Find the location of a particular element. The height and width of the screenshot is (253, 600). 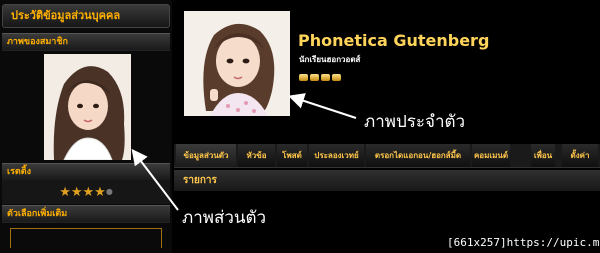

member-photo is located at coordinates (87, 107).